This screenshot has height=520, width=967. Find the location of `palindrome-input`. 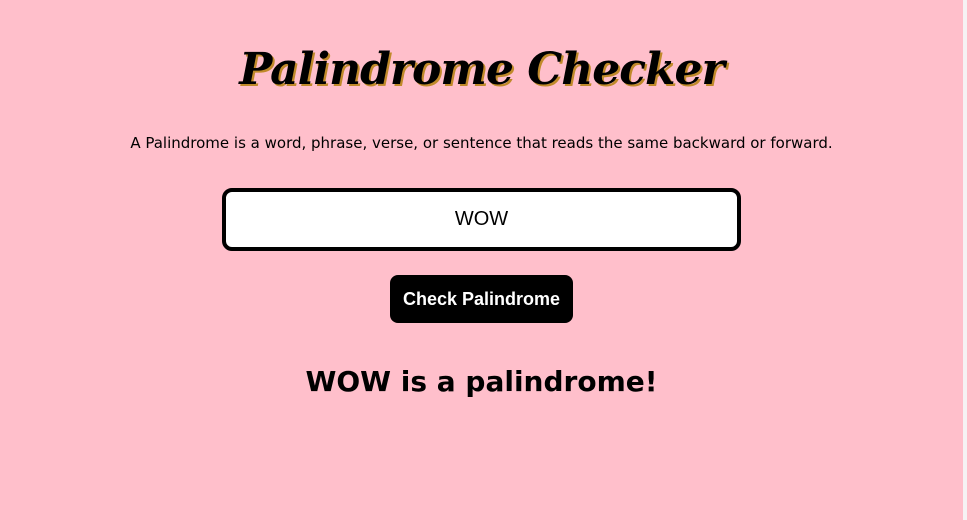

palindrome-input is located at coordinates (481, 219).